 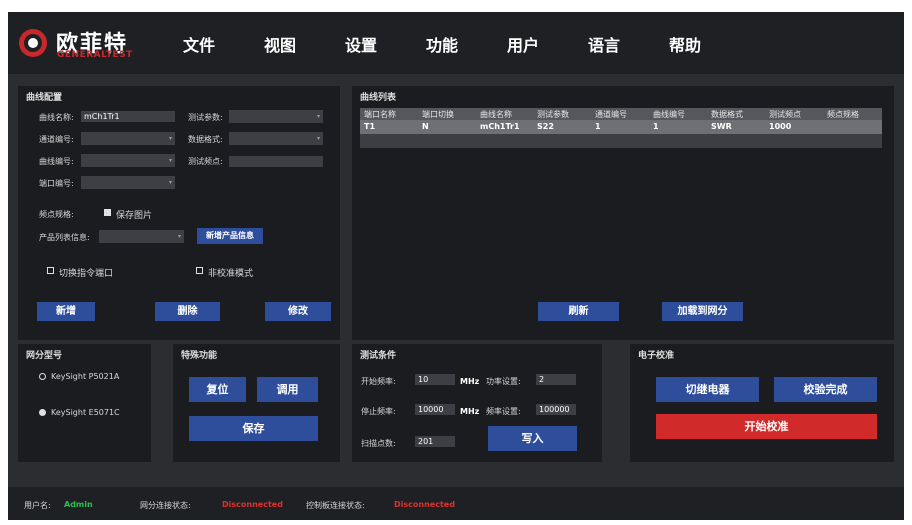 I want to click on data-format-select: ▾, so click(x=276, y=138).